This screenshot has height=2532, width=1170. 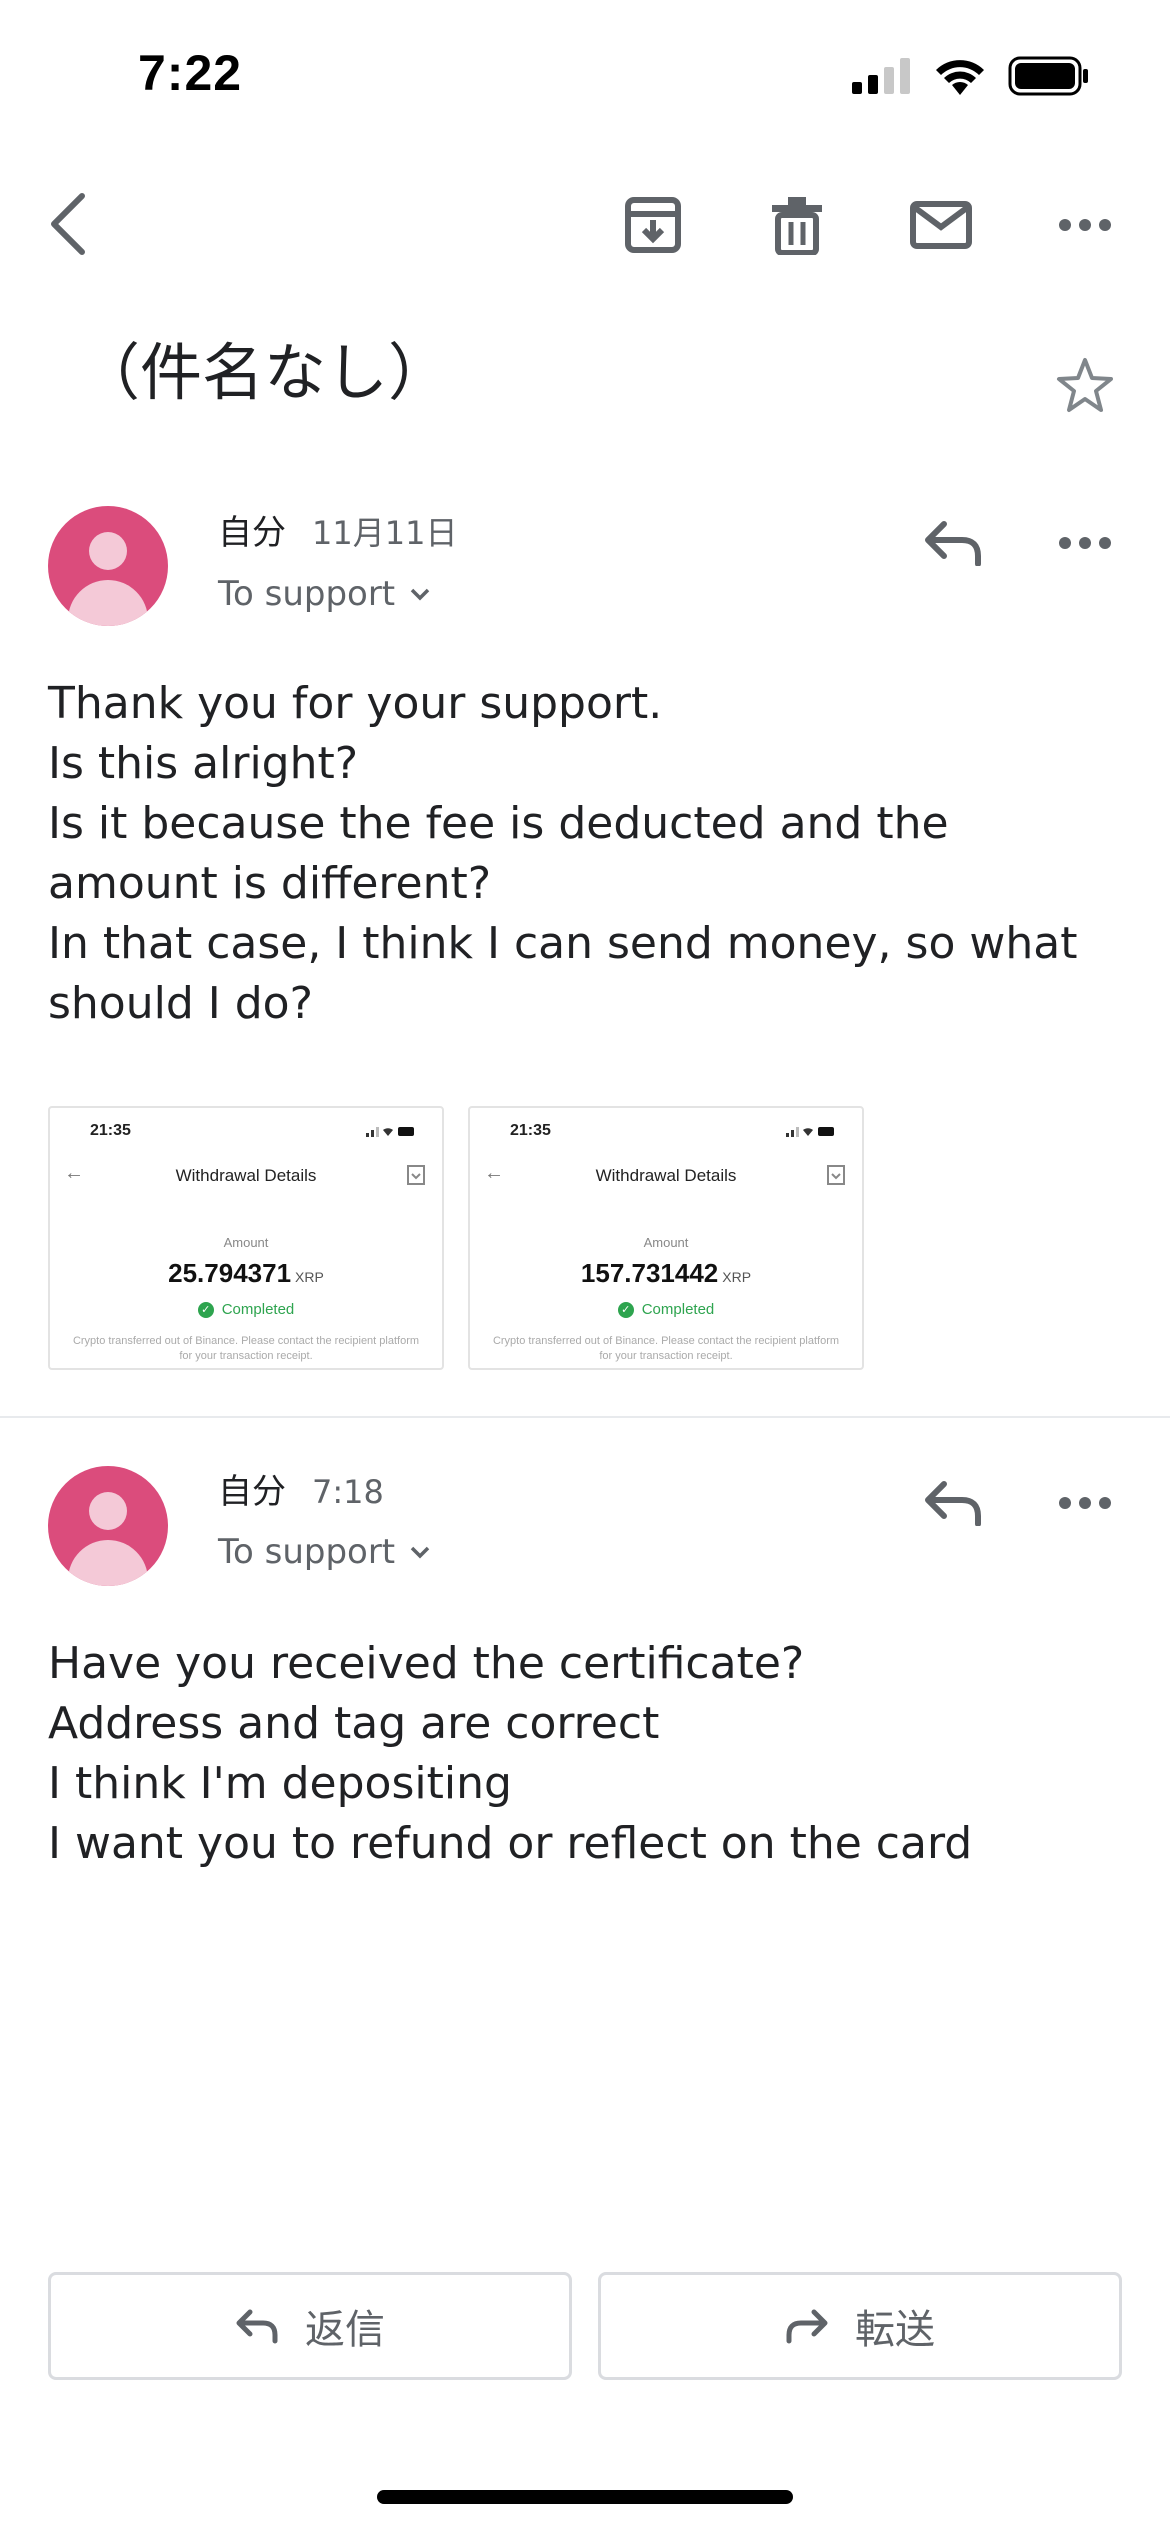 What do you see at coordinates (1049, 78) in the screenshot?
I see `battery-icon` at bounding box center [1049, 78].